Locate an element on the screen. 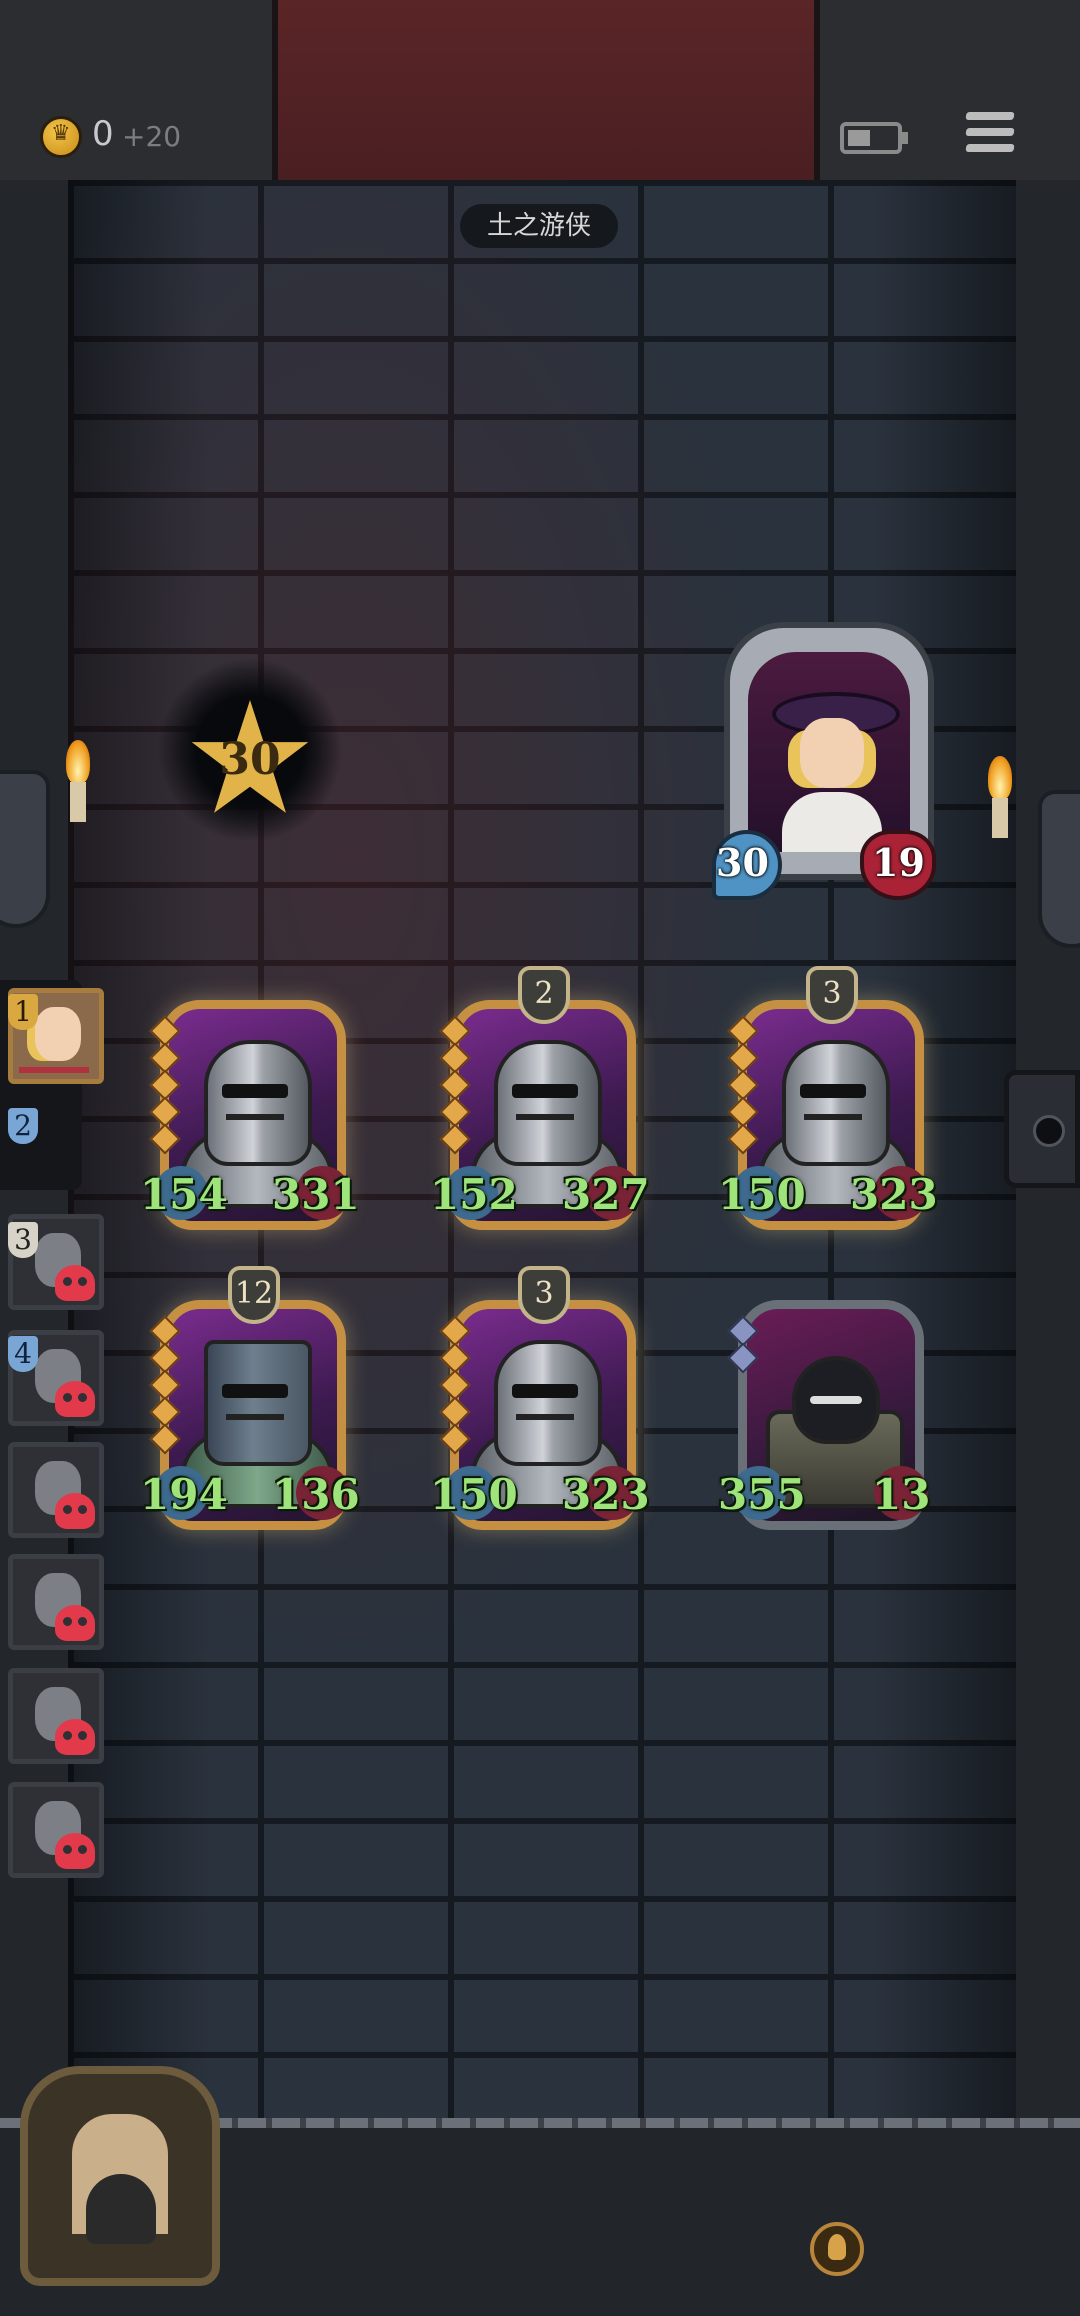 This screenshot has height=2316, width=1080. unit-attack: 355 is located at coordinates (762, 1494).